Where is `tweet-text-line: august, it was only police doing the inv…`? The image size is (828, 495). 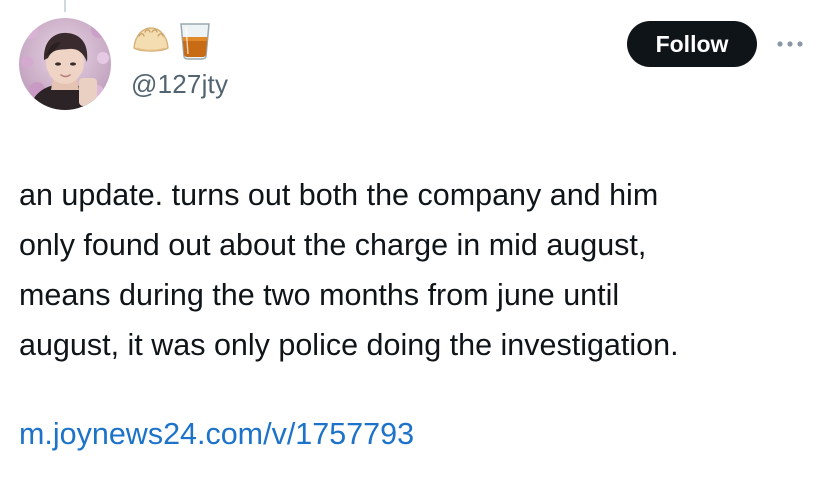 tweet-text-line: august, it was only police doing the inv… is located at coordinates (349, 345).